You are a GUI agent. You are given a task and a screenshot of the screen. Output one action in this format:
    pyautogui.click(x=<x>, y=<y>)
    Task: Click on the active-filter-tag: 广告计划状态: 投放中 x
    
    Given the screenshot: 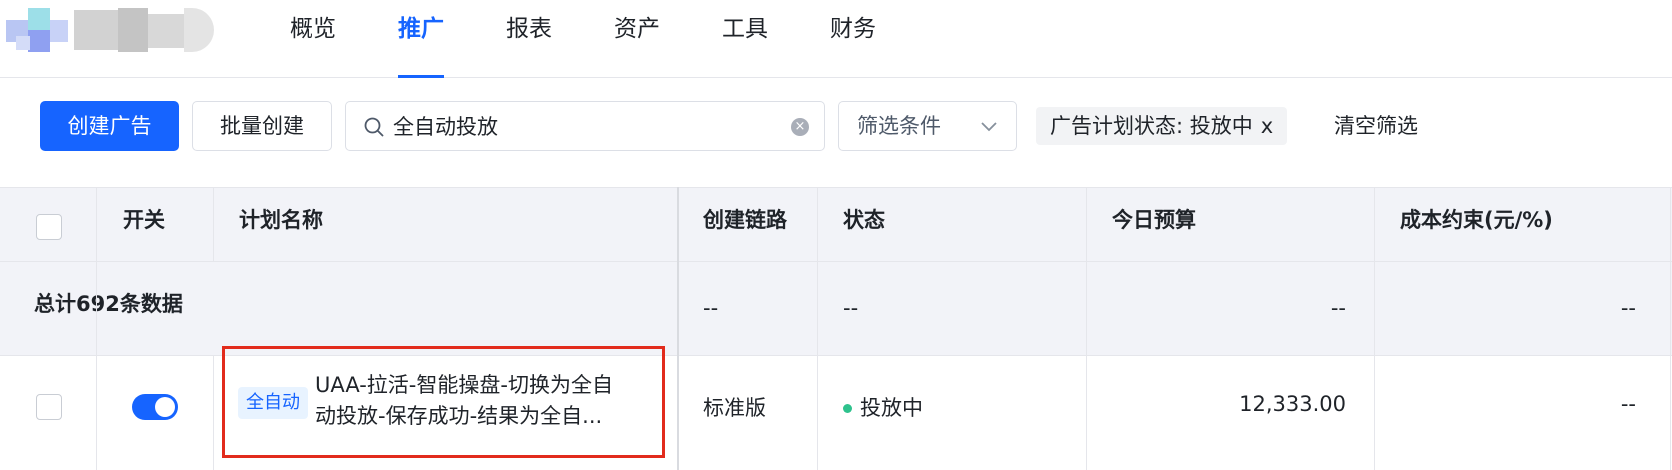 What is the action you would take?
    pyautogui.click(x=1162, y=126)
    